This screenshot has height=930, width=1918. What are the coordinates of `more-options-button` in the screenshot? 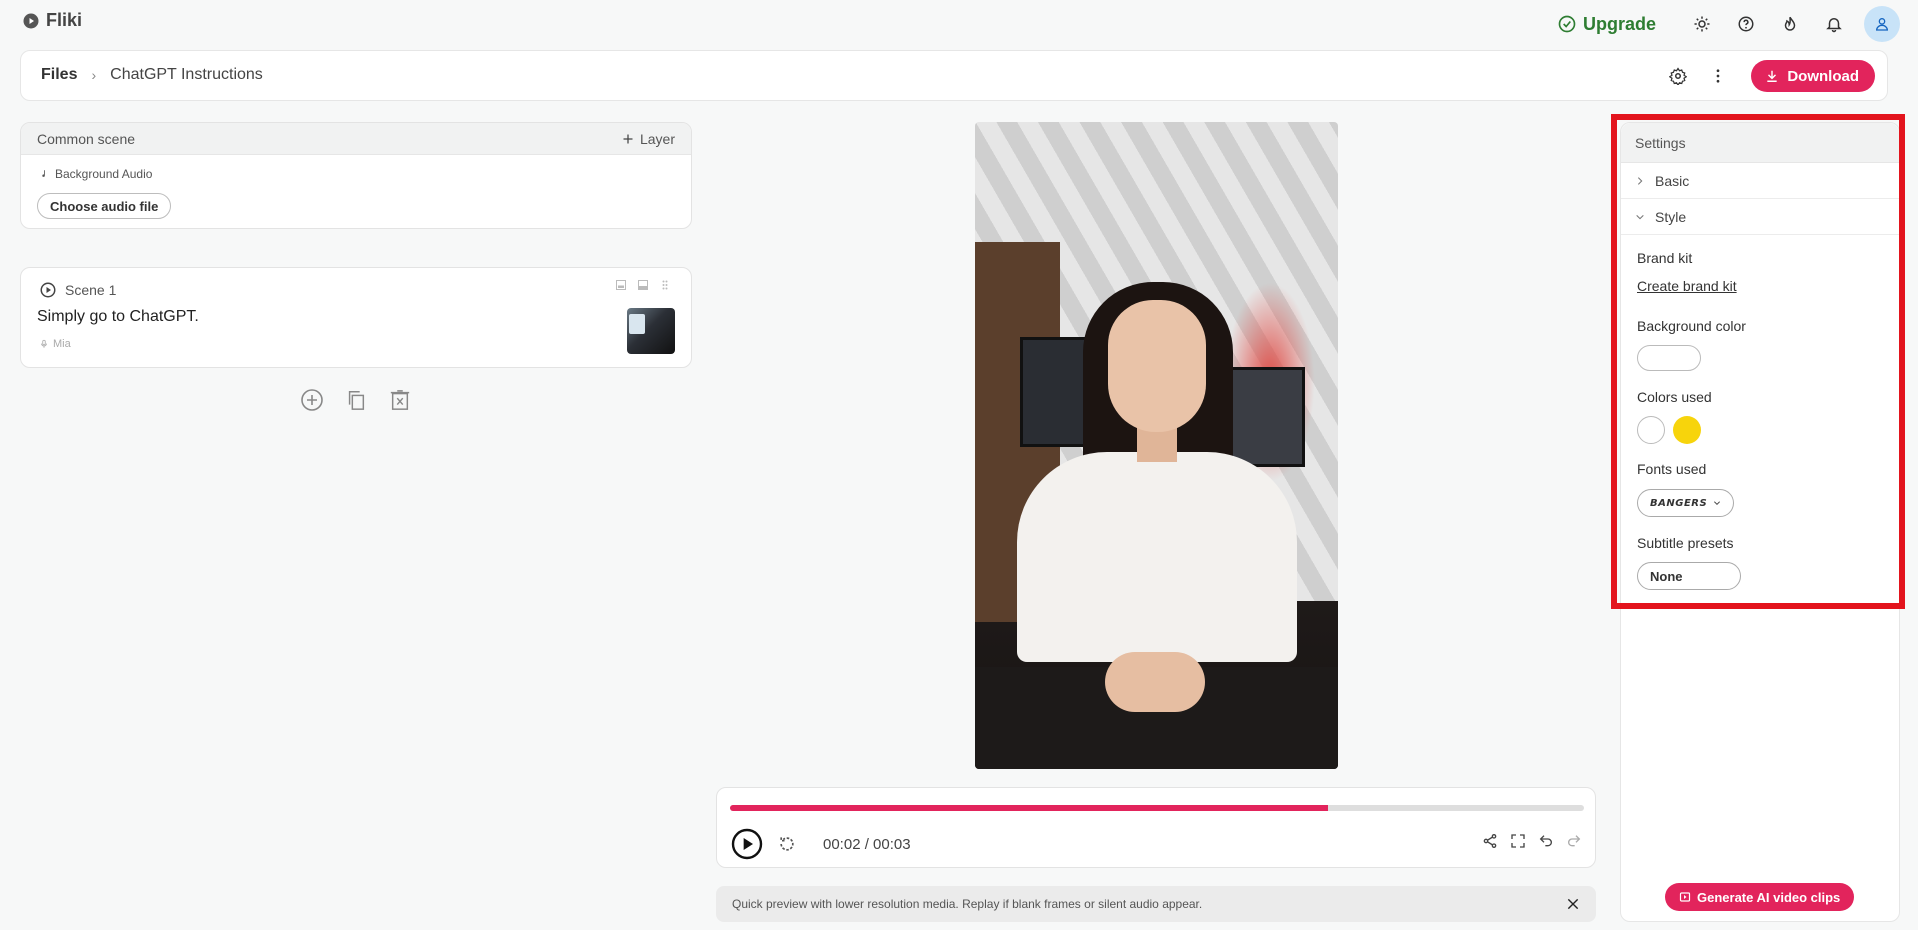 It's located at (1718, 76).